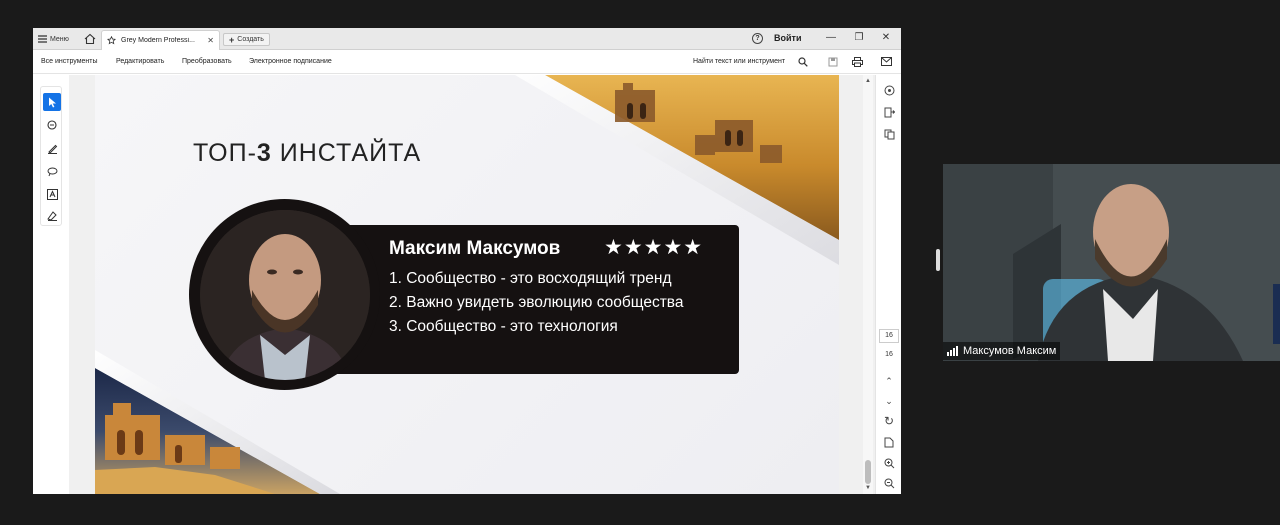  What do you see at coordinates (886, 38) in the screenshot?
I see `close-window-button: ✕` at bounding box center [886, 38].